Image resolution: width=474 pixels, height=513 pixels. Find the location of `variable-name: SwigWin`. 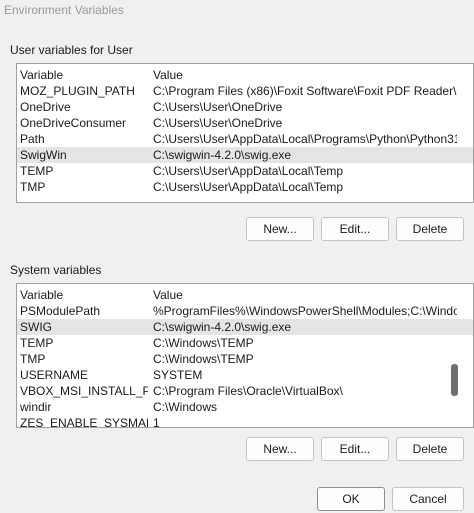

variable-name: SwigWin is located at coordinates (43, 155).